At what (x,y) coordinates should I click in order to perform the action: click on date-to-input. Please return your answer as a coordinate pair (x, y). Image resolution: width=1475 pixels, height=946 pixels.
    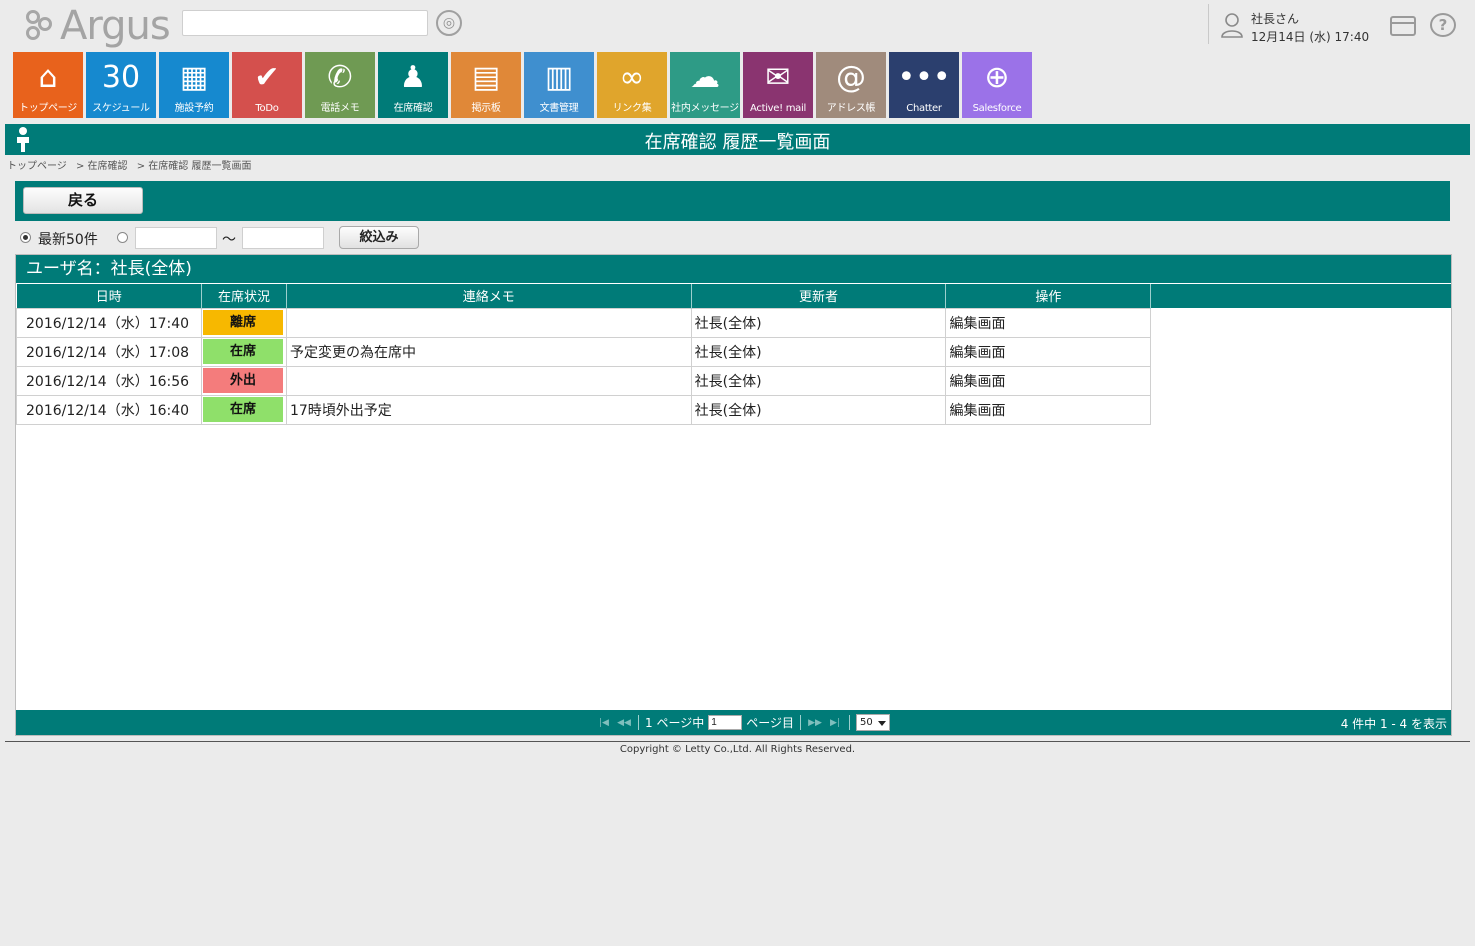
    Looking at the image, I should click on (283, 238).